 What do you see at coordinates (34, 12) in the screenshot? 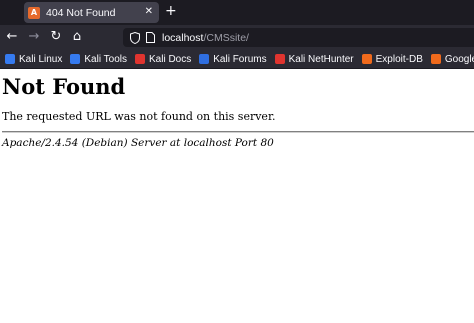
I see `apache-feather-icon: A` at bounding box center [34, 12].